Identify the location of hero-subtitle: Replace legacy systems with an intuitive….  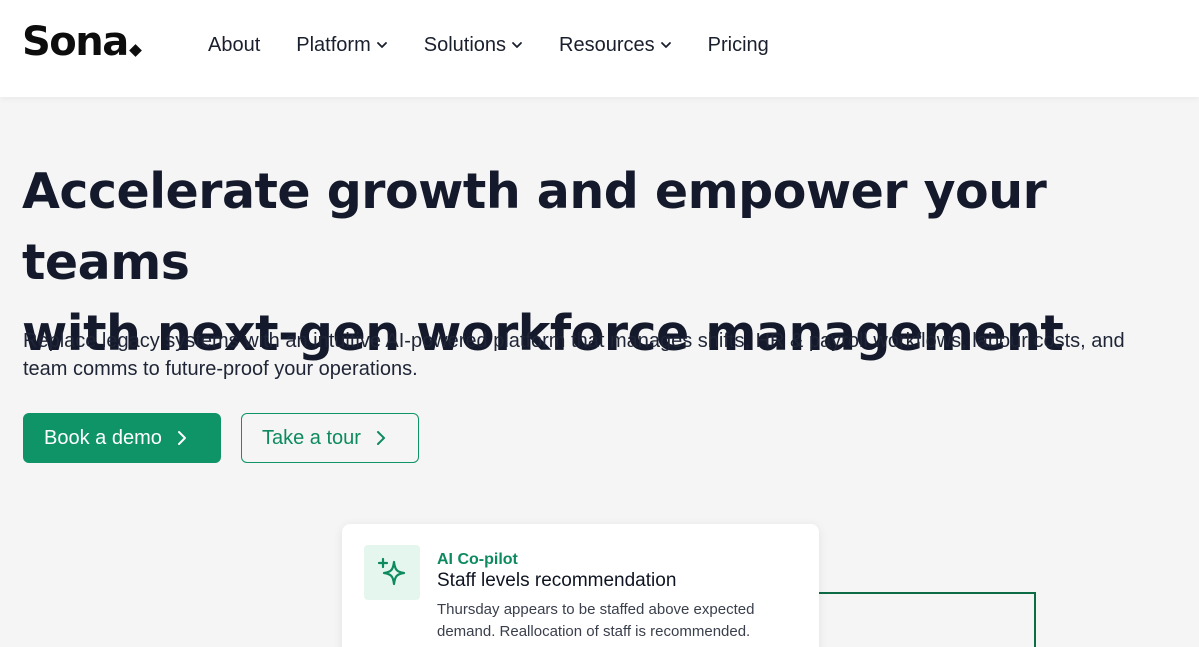
(574, 355).